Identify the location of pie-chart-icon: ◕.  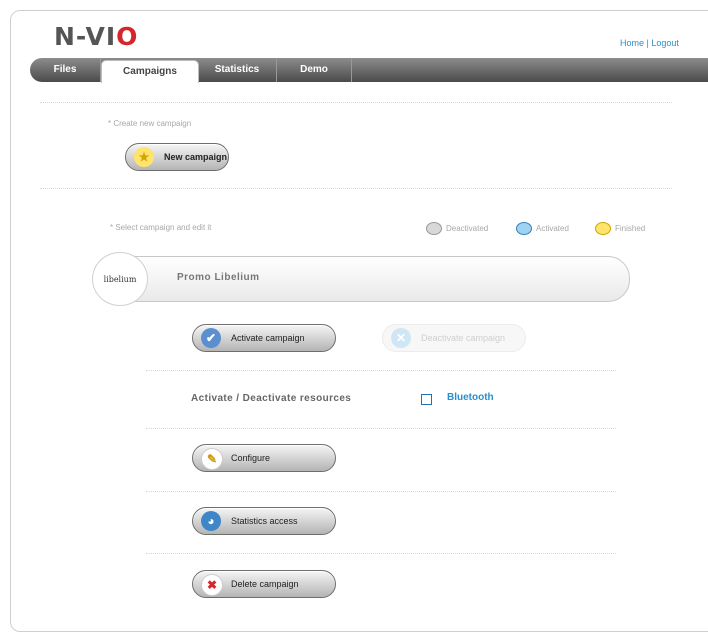
(211, 521).